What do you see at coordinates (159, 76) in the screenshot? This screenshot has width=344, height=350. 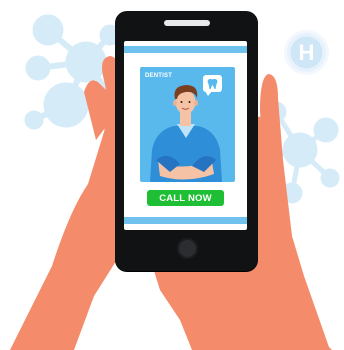 I see `card-label: DENTIST` at bounding box center [159, 76].